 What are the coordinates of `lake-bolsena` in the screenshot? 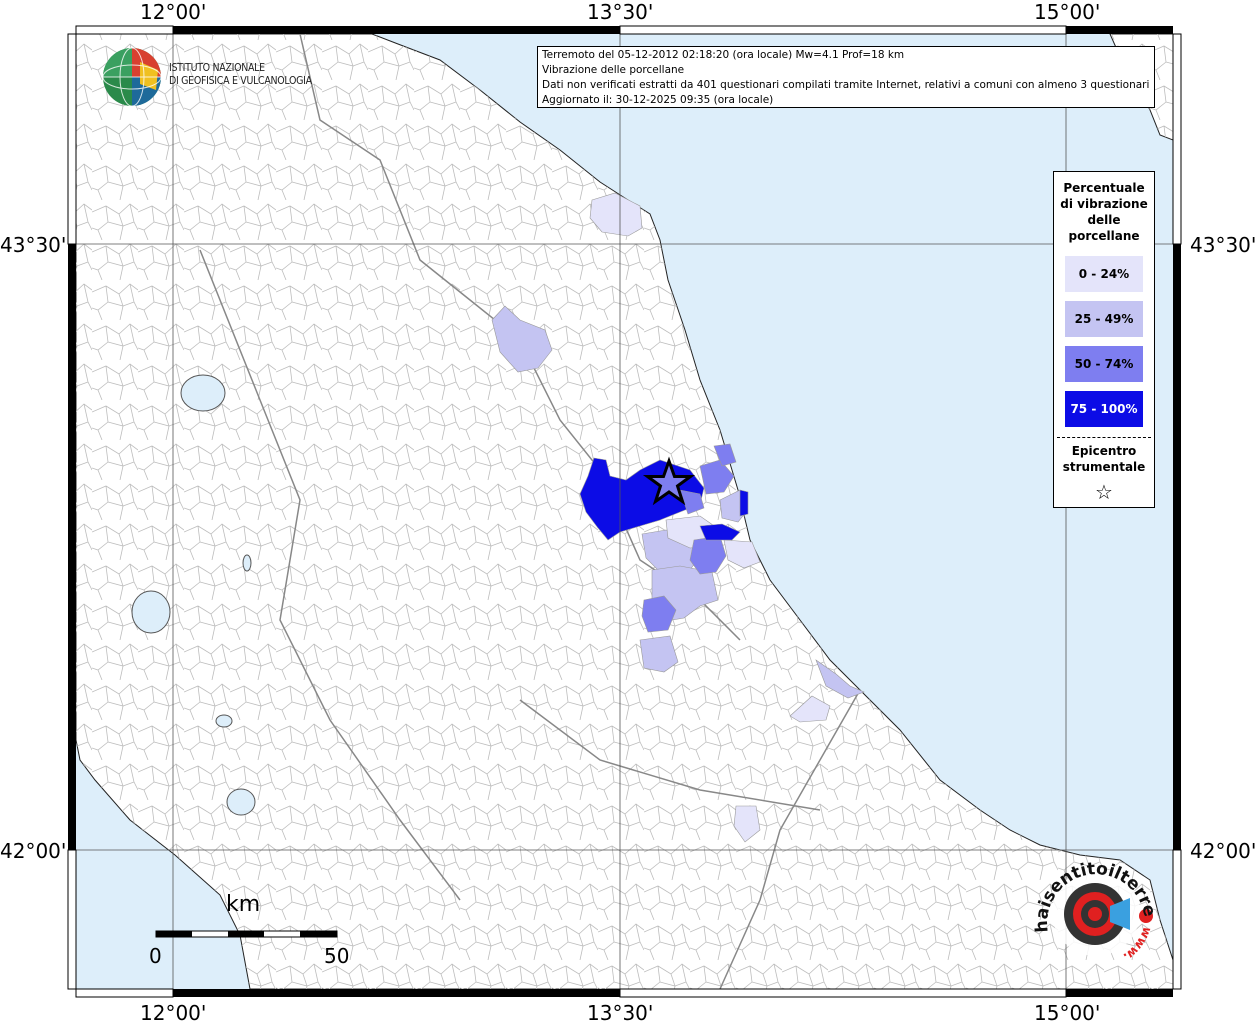 It's located at (151, 612).